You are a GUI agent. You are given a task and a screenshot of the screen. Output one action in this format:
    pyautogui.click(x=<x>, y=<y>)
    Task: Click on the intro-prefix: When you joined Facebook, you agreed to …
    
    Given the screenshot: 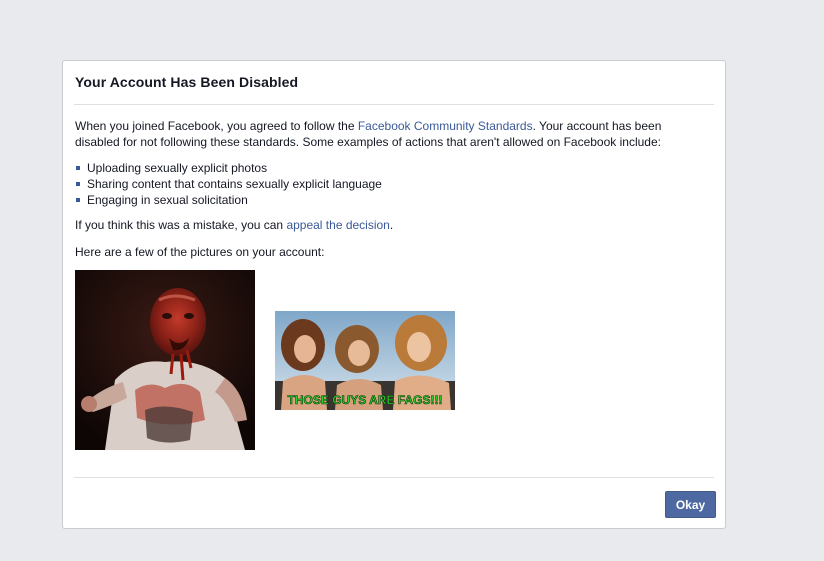 What is the action you would take?
    pyautogui.click(x=216, y=126)
    